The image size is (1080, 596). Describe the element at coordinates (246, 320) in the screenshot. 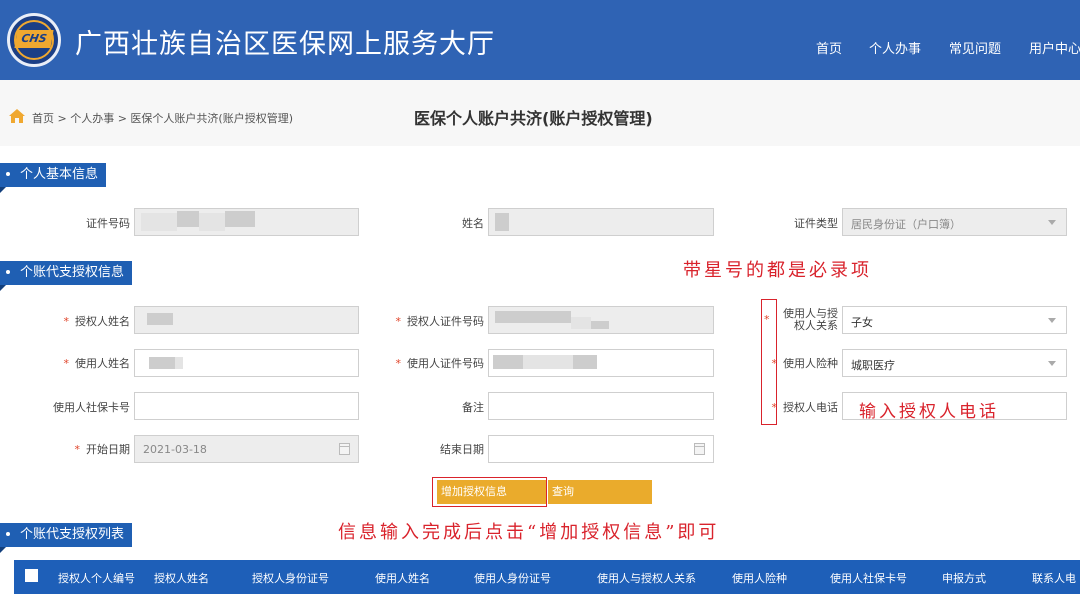

I see `grantor-name-field` at that location.